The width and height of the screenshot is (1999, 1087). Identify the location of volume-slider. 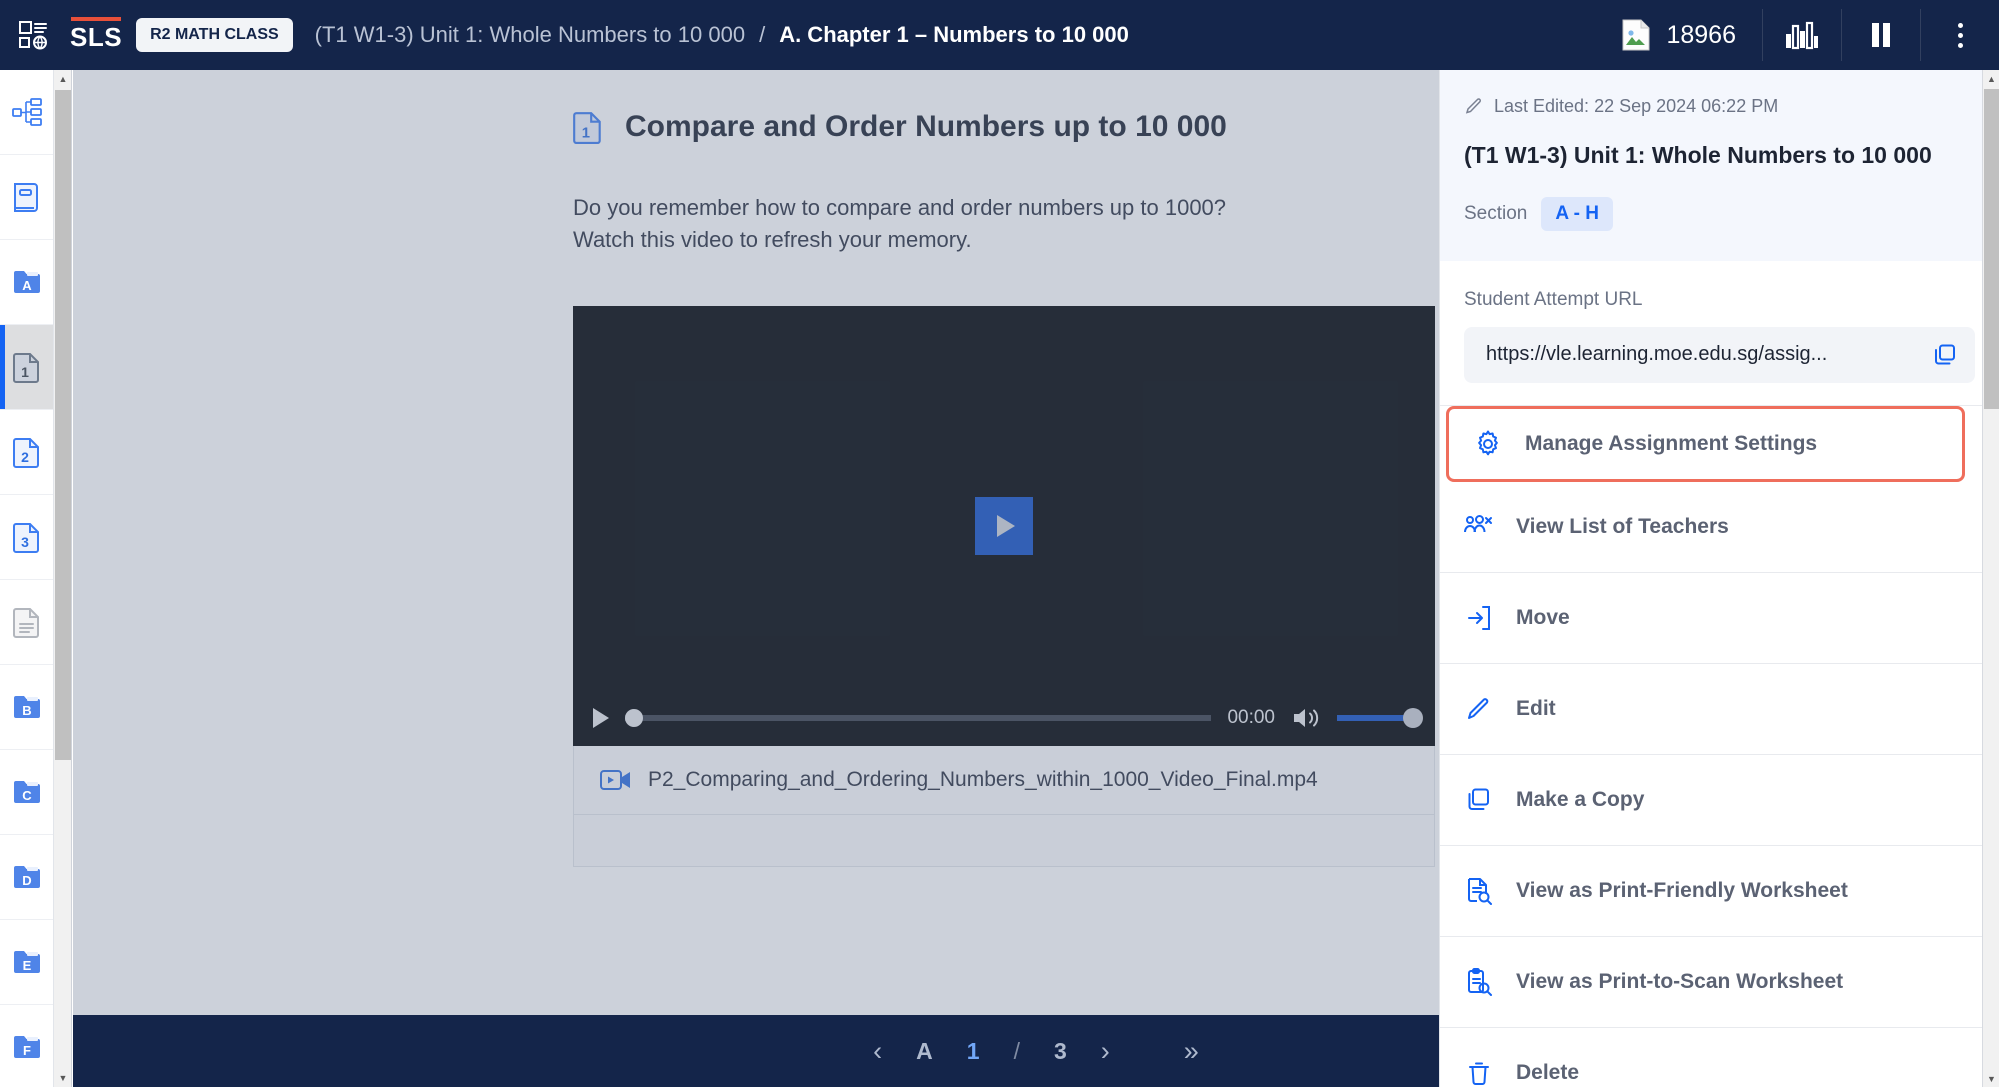
(1380, 717).